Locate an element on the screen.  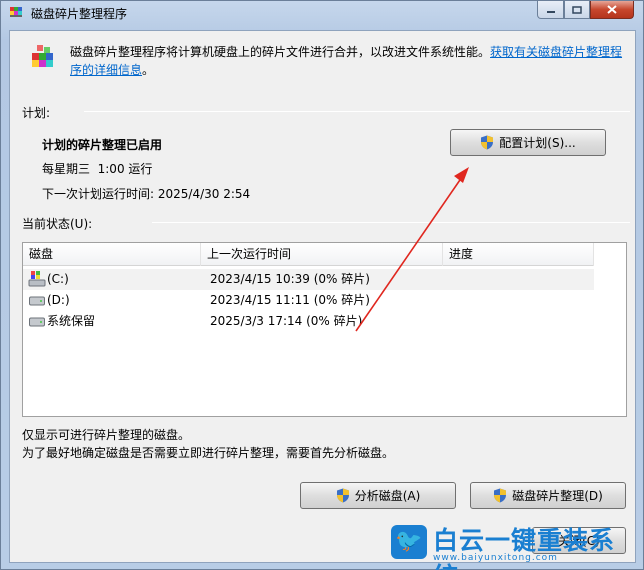
link-tail: 。 is located at coordinates (148, 70).